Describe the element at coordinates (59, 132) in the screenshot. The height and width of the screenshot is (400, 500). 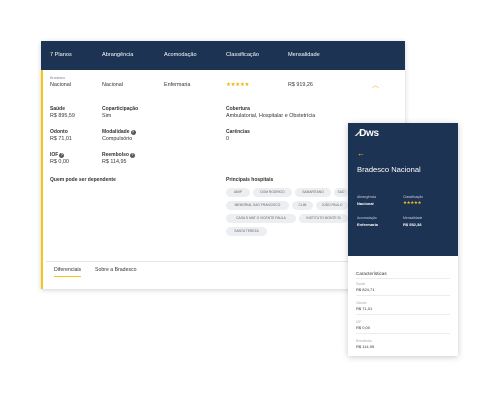
I see `dental-label: Odonto` at that location.